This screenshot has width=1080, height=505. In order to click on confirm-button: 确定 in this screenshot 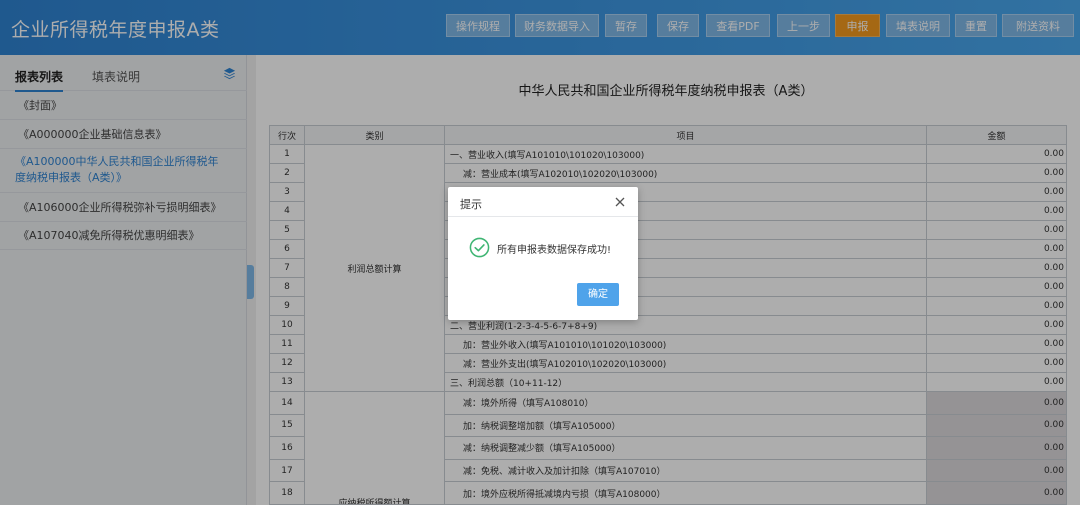, I will do `click(598, 294)`.